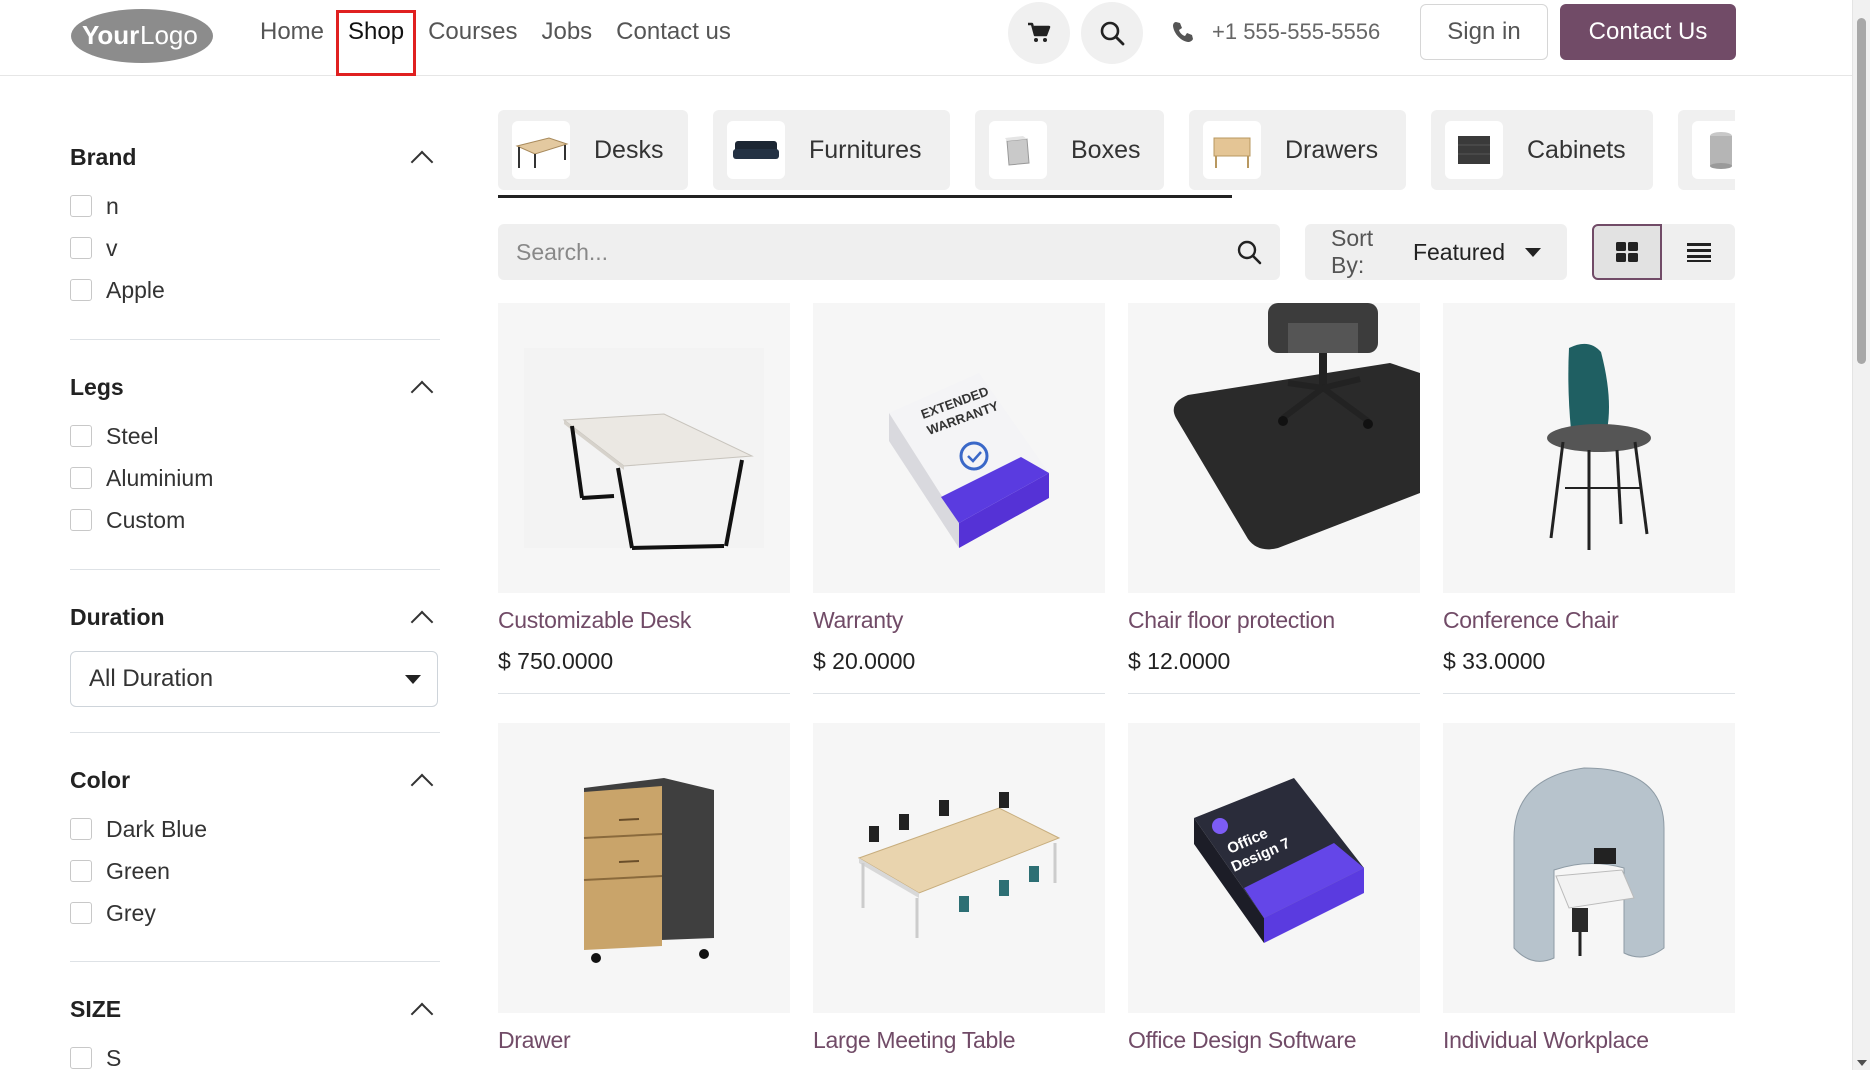 This screenshot has height=1070, width=1870. What do you see at coordinates (135, 289) in the screenshot?
I see `filter-option-label: Apple` at bounding box center [135, 289].